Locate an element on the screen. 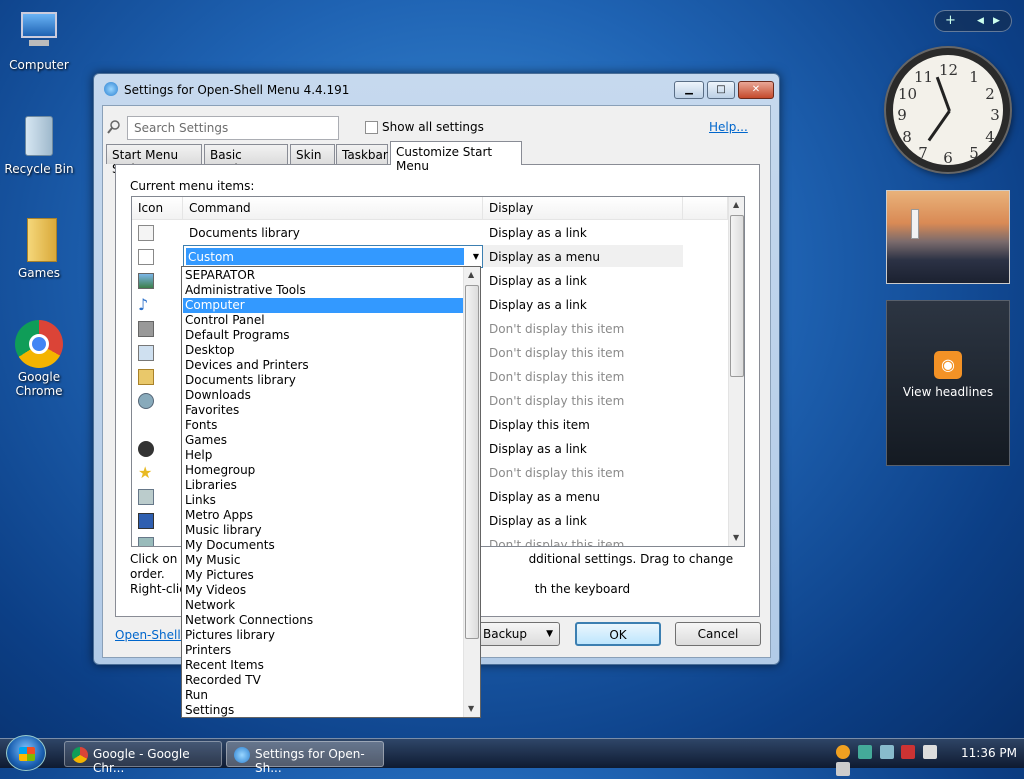 This screenshot has width=1024, height=779. gadget-toolbar: + ◀ ▶ is located at coordinates (973, 21).